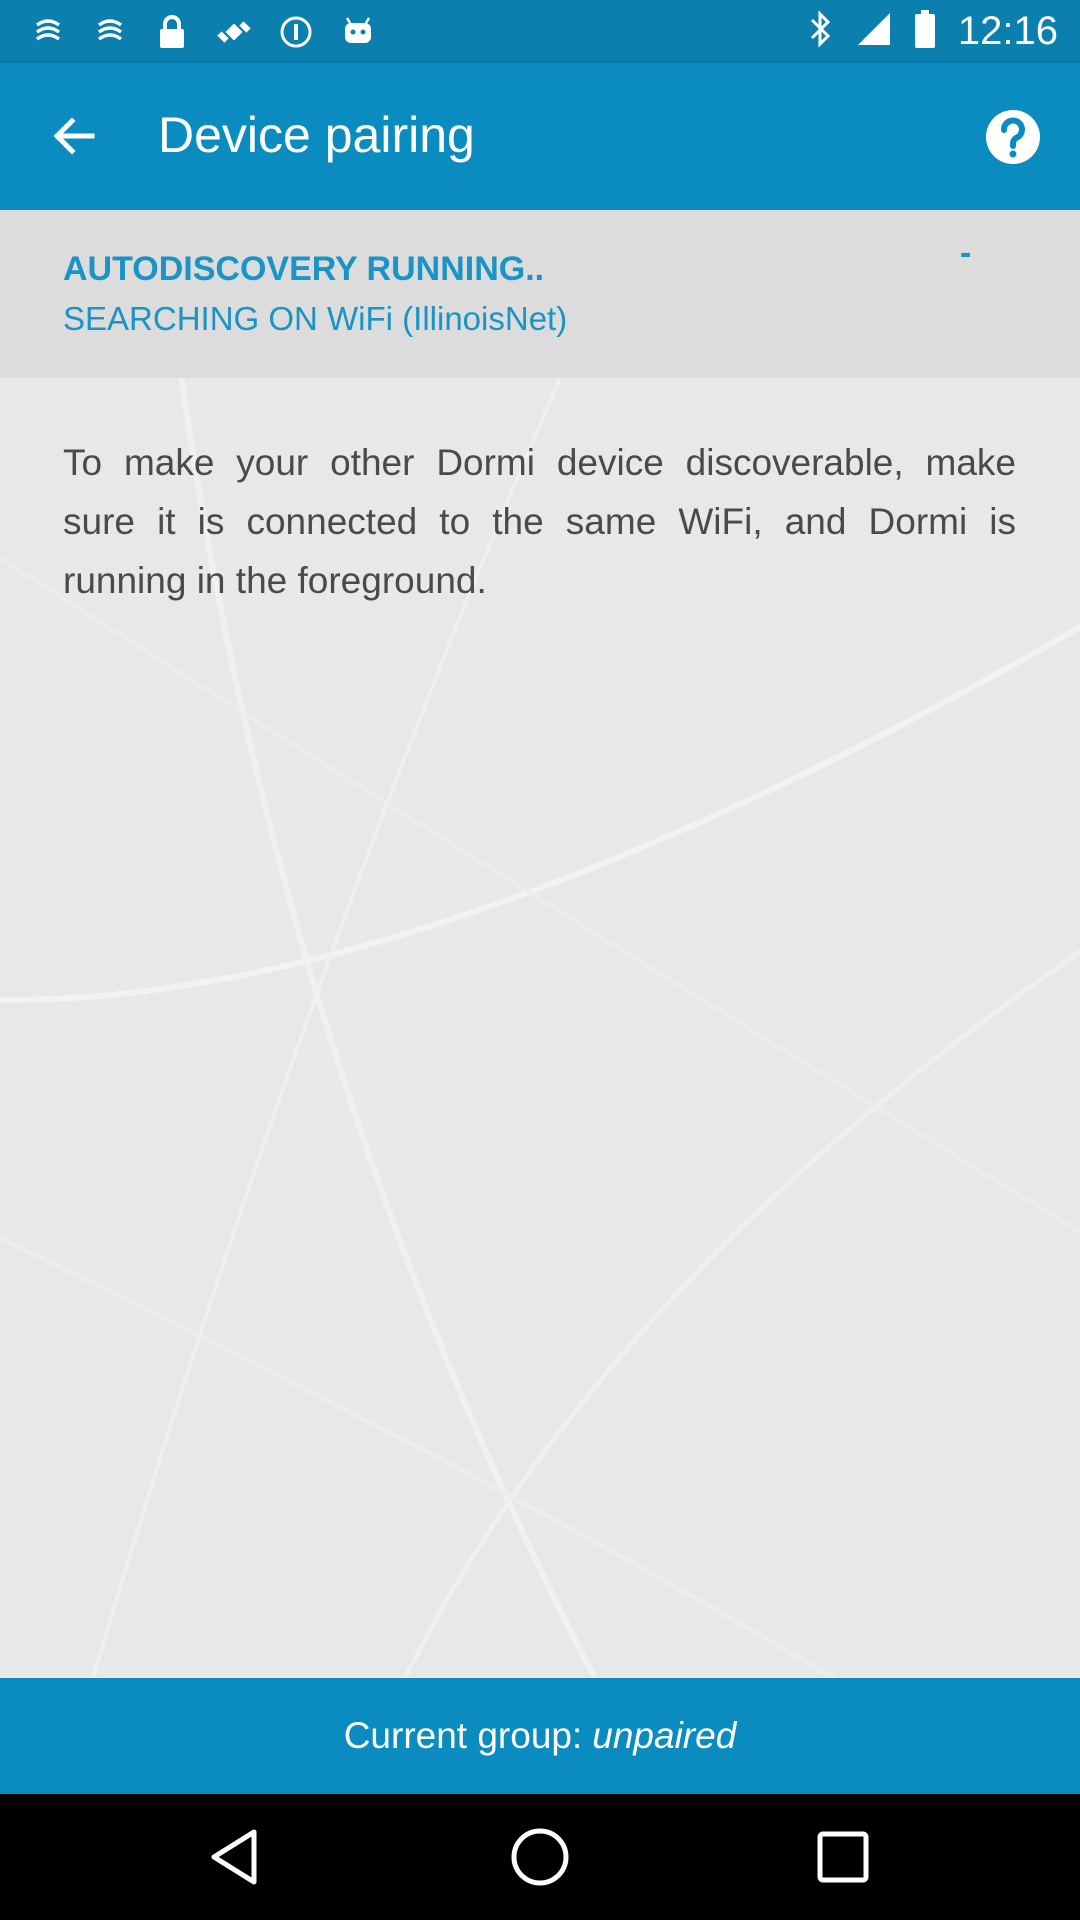 This screenshot has width=1080, height=1920. Describe the element at coordinates (234, 32) in the screenshot. I see `fake-gps-icon` at that location.